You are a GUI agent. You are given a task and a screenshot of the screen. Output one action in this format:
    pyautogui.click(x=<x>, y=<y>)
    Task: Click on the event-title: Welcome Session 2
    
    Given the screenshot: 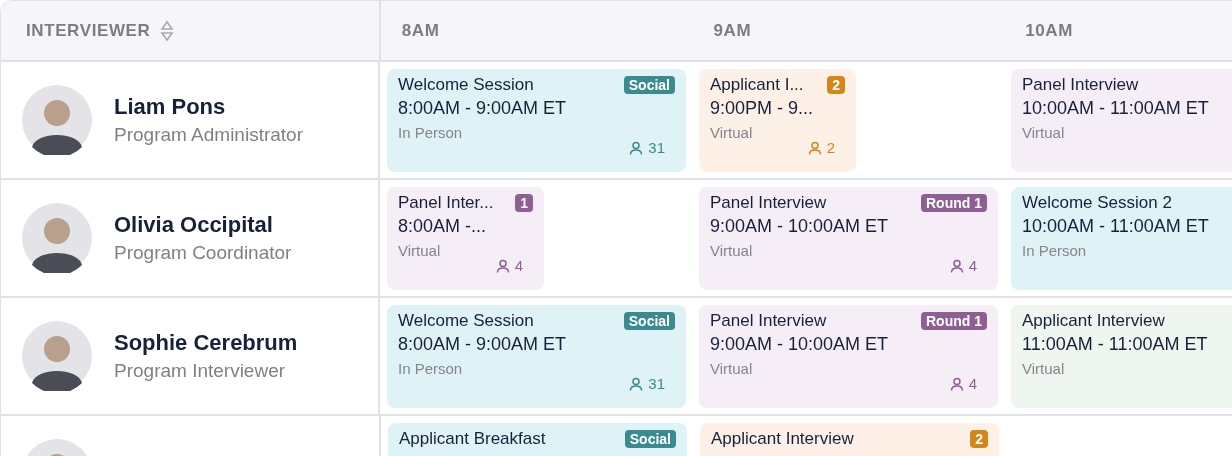 What is the action you would take?
    pyautogui.click(x=1097, y=203)
    